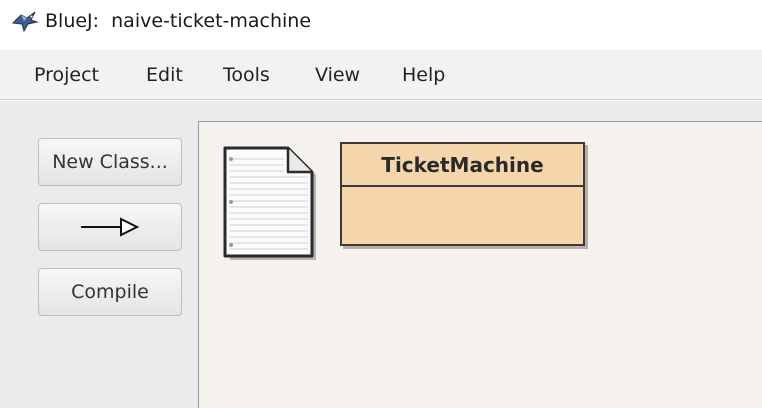  What do you see at coordinates (381, 75) in the screenshot?
I see `menu-bar: Project Edit Tools View Help` at bounding box center [381, 75].